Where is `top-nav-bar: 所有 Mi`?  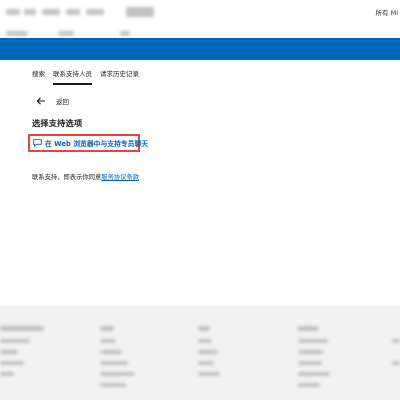
top-nav-bar: 所有 Mi is located at coordinates (200, 13).